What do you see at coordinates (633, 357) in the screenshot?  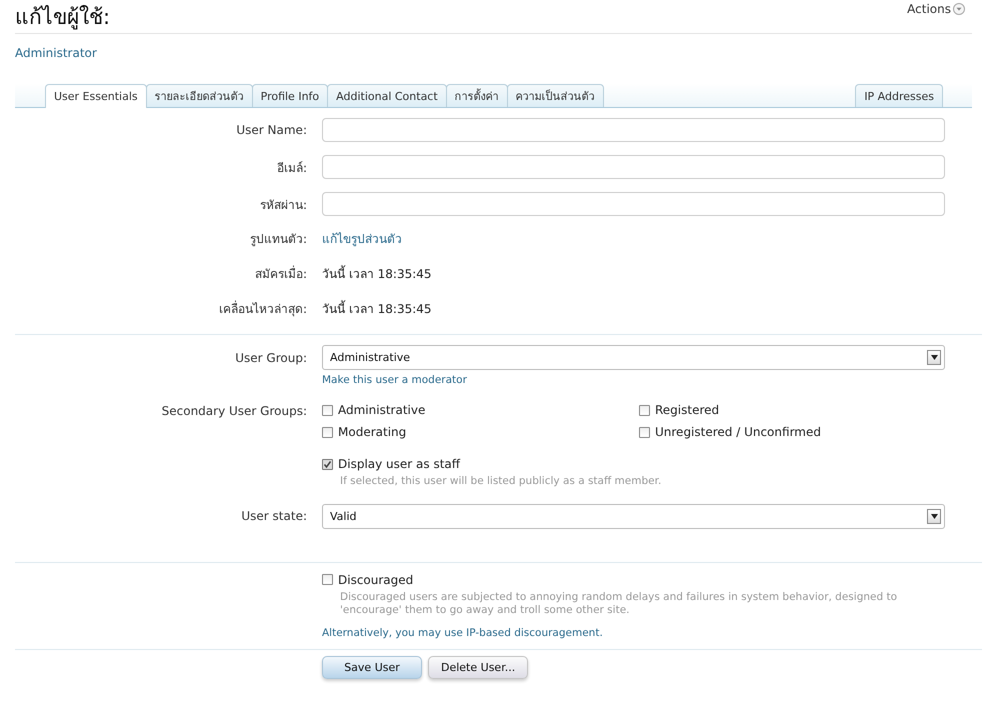 I see `user-group-select: Administrative` at bounding box center [633, 357].